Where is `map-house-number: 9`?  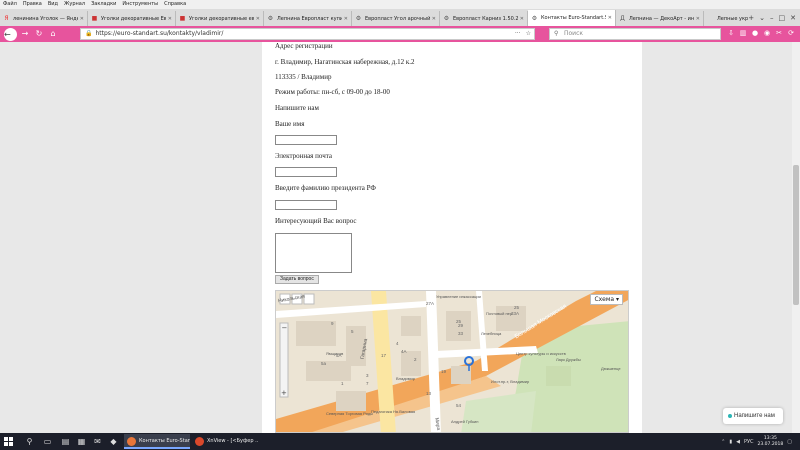
map-house-number: 9 is located at coordinates (332, 323).